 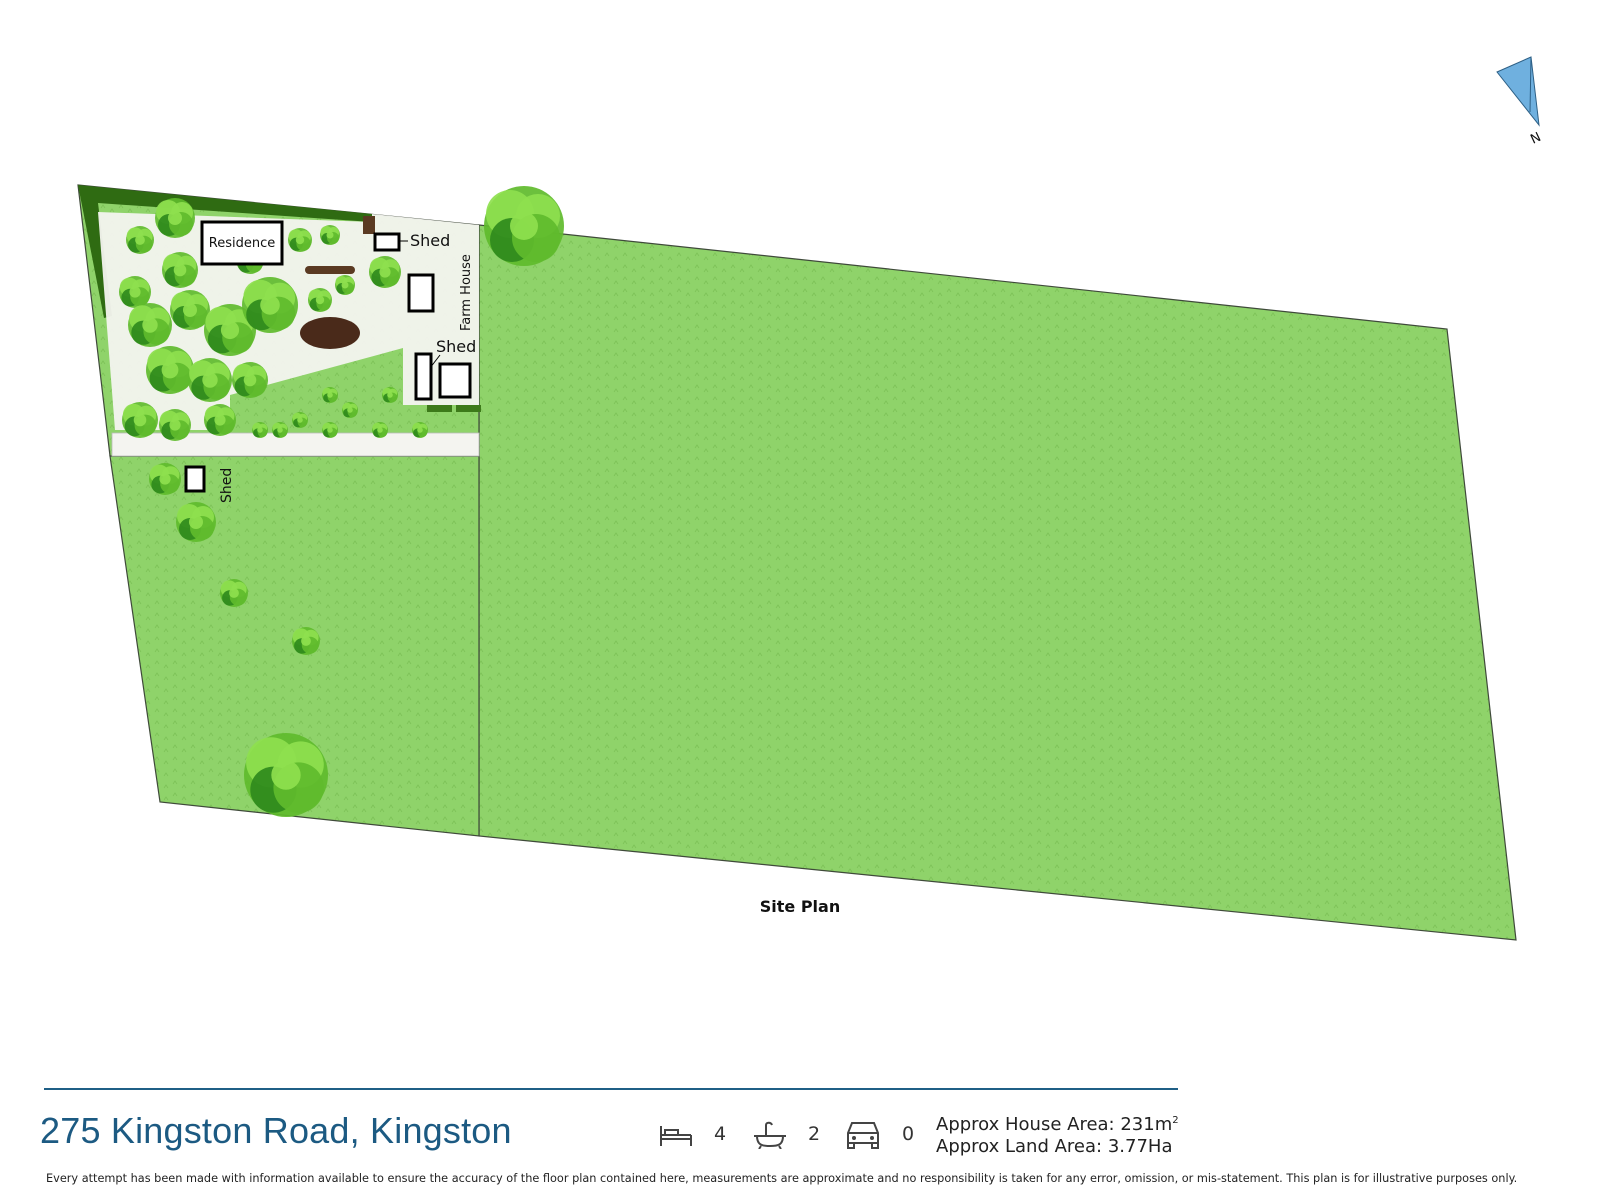 What do you see at coordinates (908, 1134) in the screenshot?
I see `car-space-number: 0` at bounding box center [908, 1134].